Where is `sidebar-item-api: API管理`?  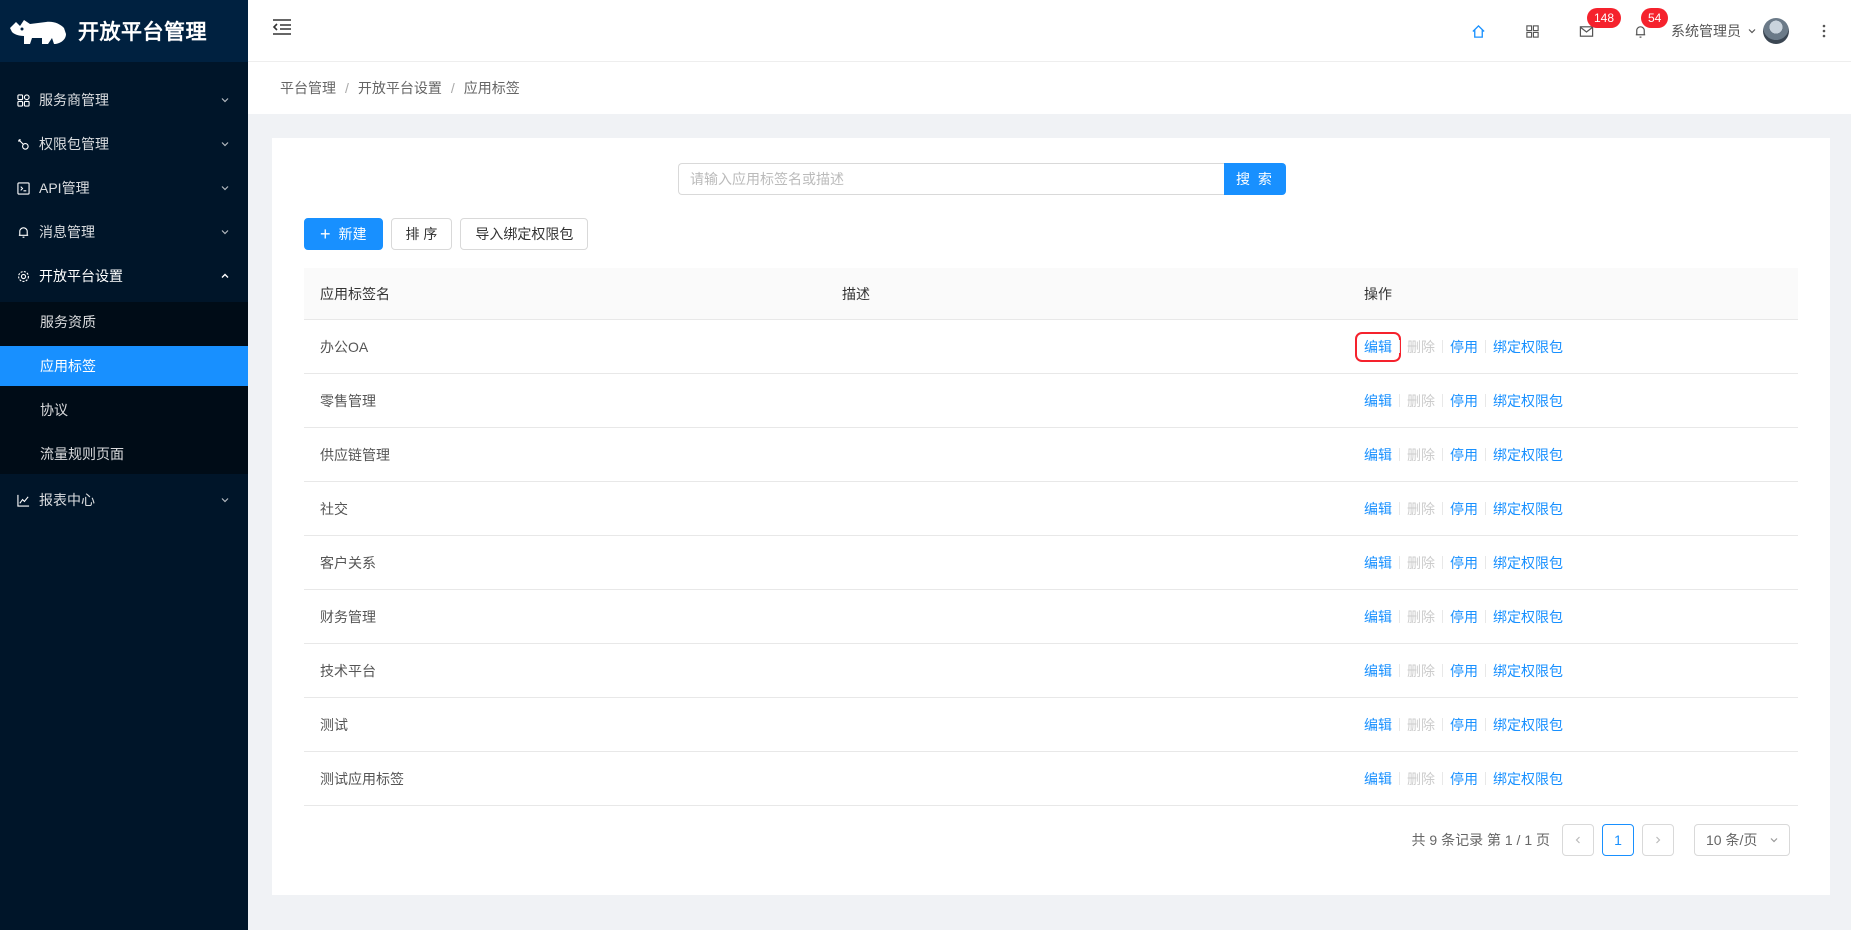
sidebar-item-api: API管理 is located at coordinates (124, 188).